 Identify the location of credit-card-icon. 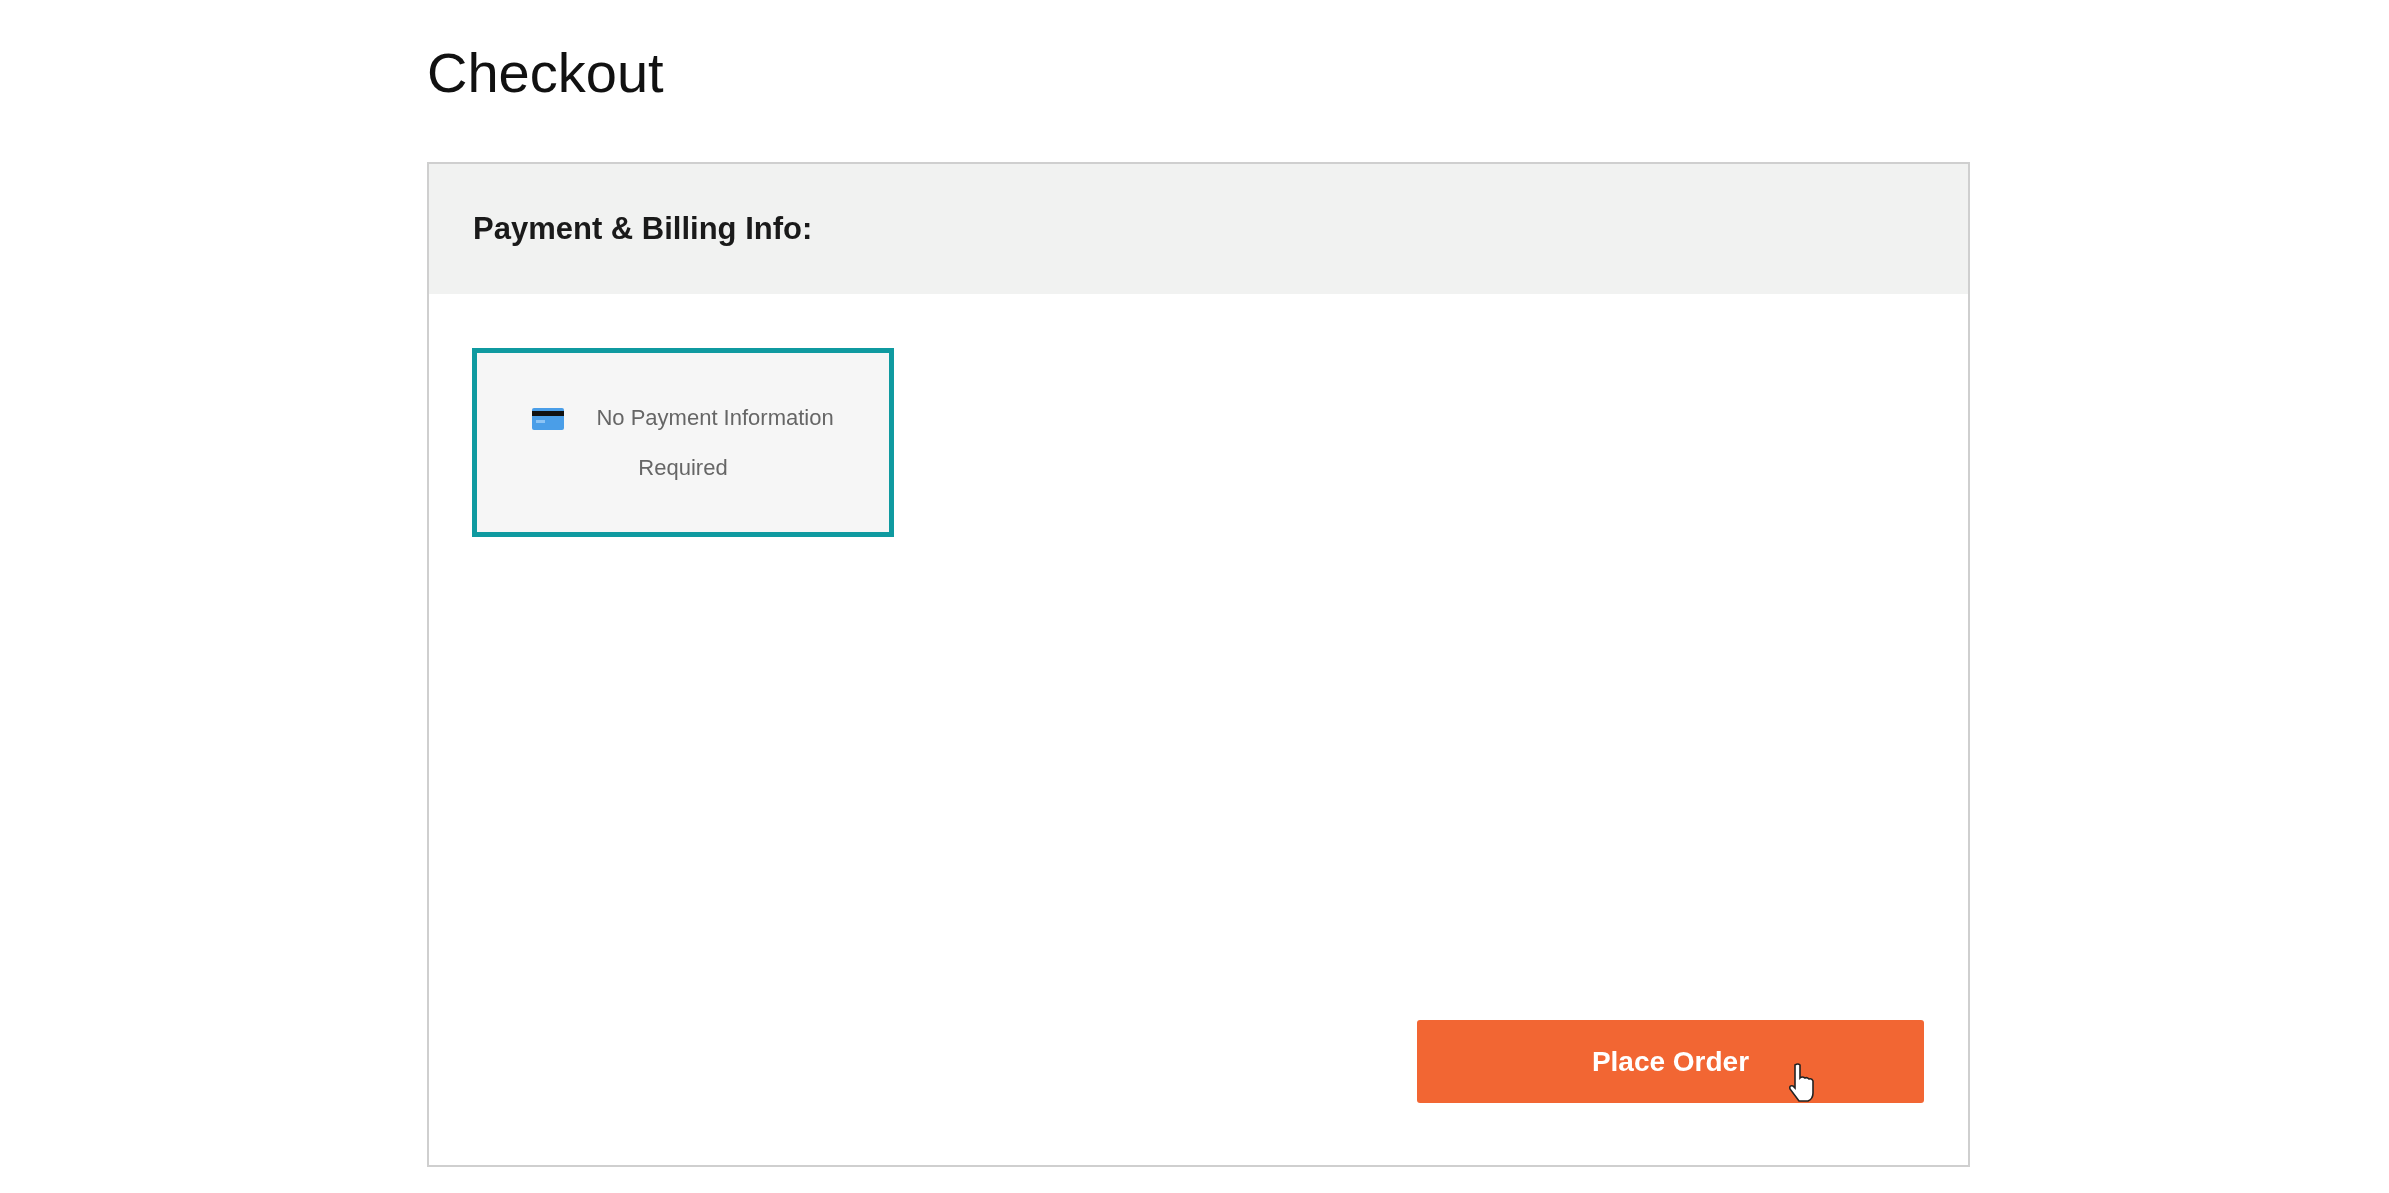
(548, 418).